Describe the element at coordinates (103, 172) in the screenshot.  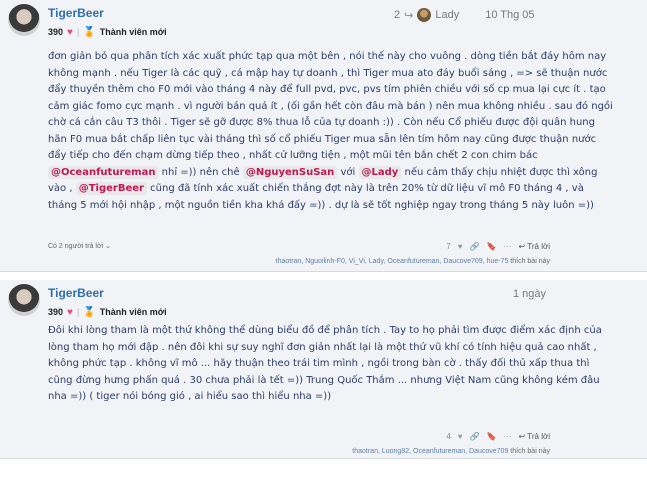
I see `mention: @Oceanfutureman` at that location.